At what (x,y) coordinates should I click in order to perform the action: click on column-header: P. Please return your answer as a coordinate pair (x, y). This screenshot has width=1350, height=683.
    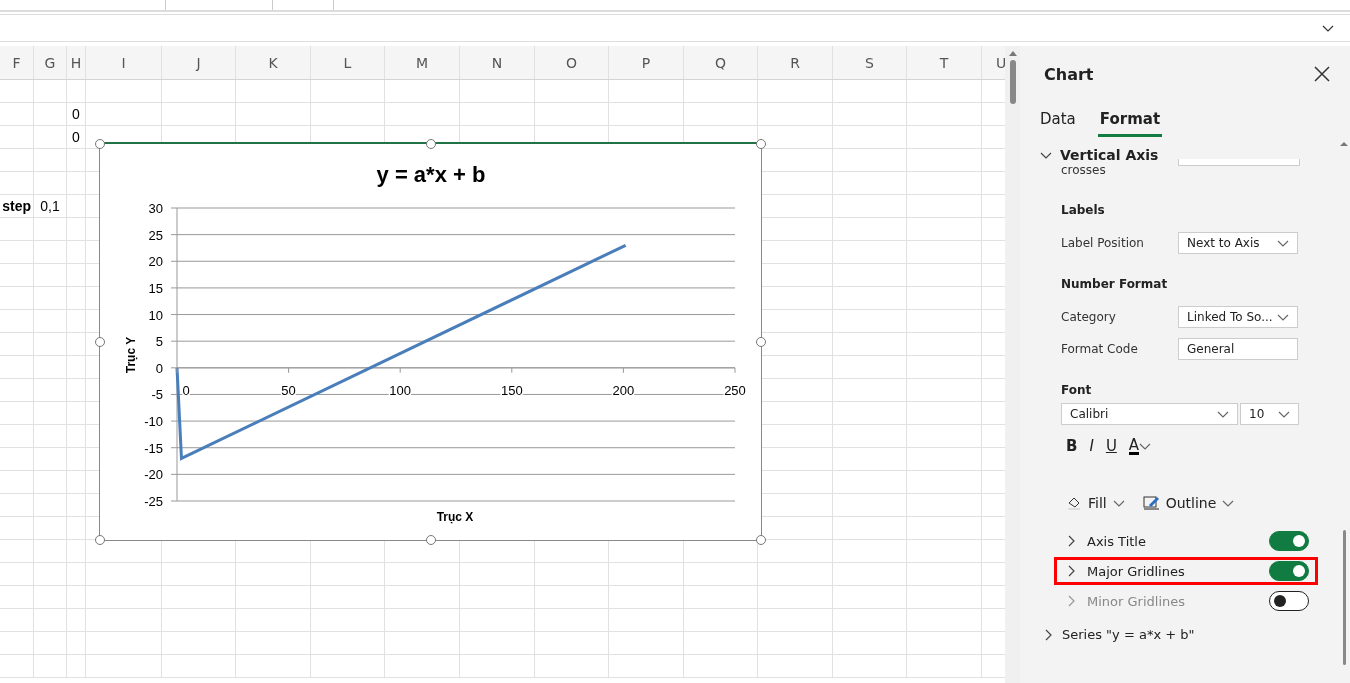
    Looking at the image, I should click on (646, 62).